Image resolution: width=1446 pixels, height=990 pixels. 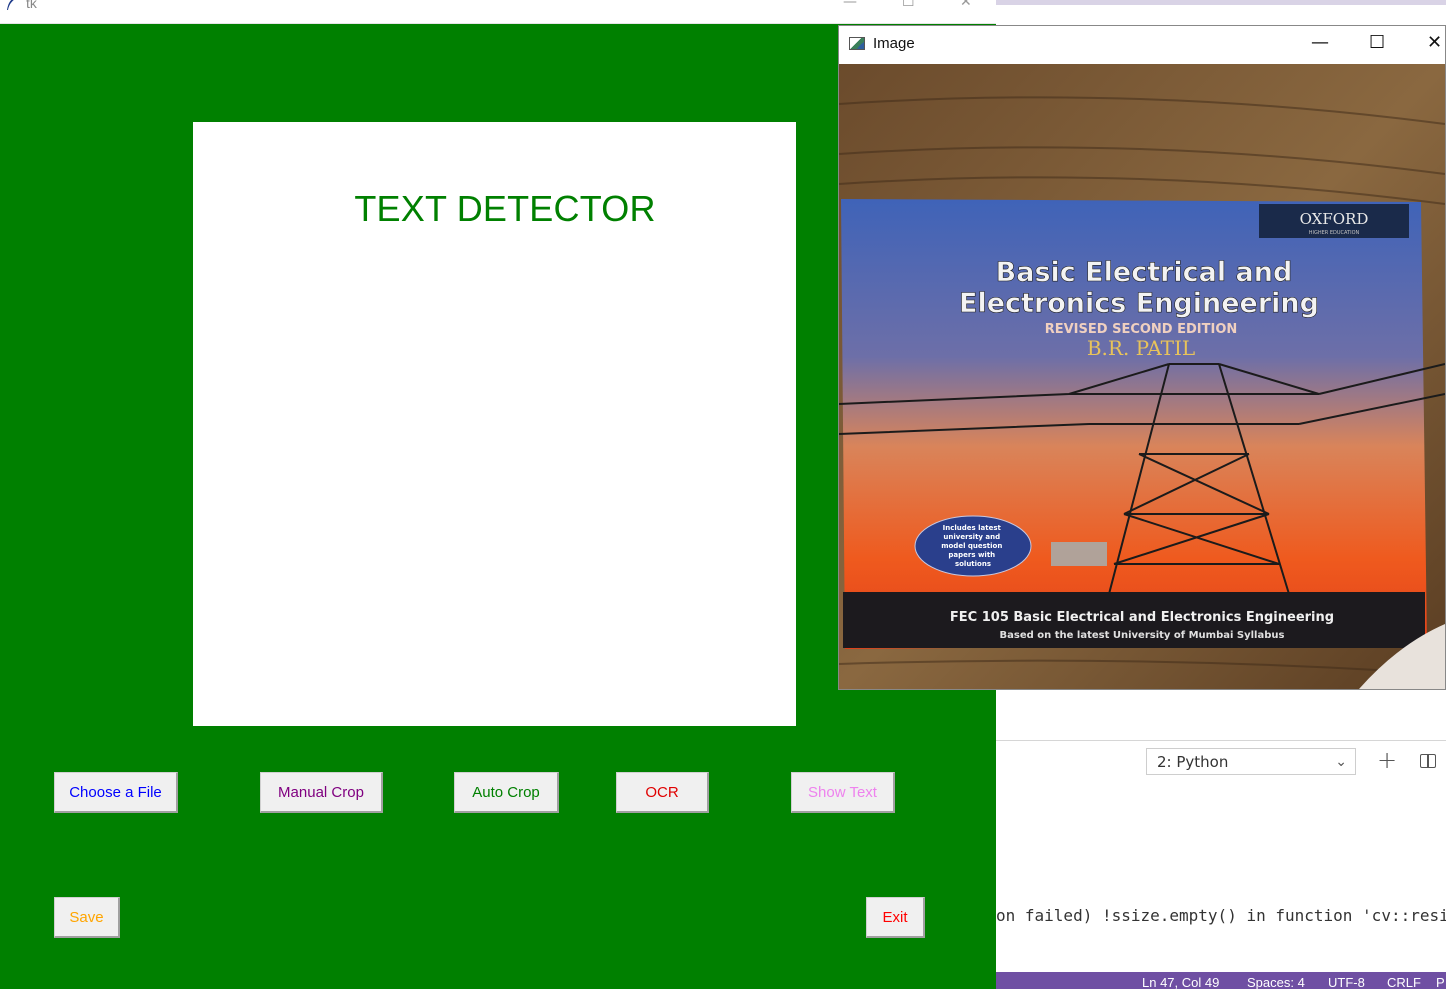 I want to click on book-title-line1: Basic Electrical and, so click(x=1144, y=272).